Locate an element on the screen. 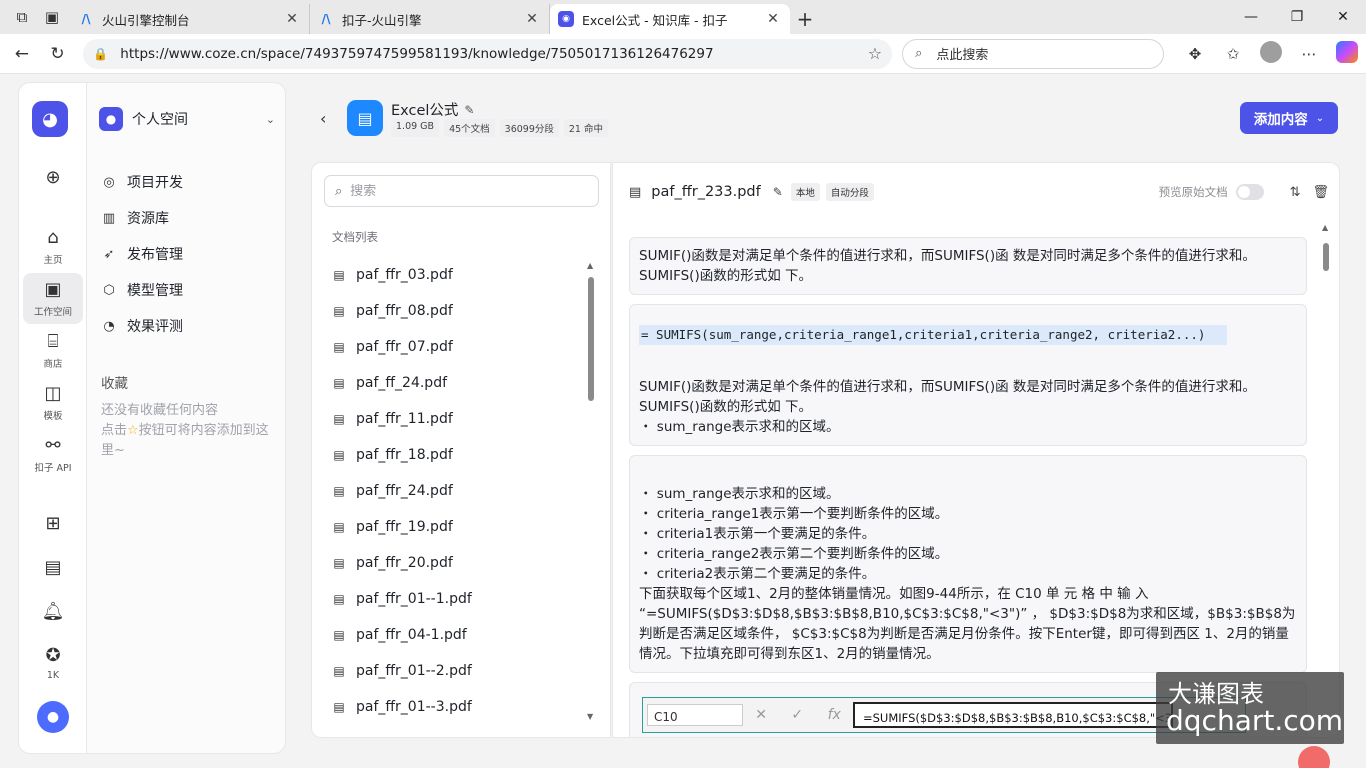  rail-notifications-button: 🔔︎ is located at coordinates (53, 611).